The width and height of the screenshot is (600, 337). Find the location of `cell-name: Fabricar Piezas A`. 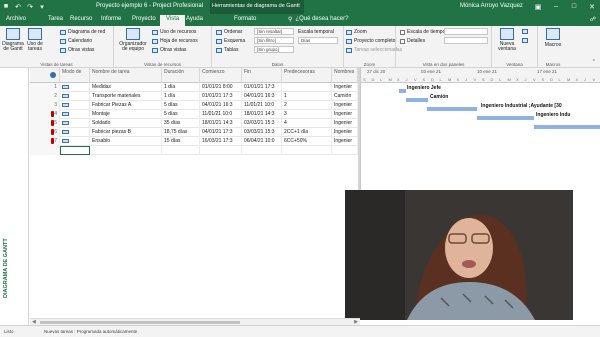

cell-name: Fabricar Piezas A is located at coordinates (126, 105).